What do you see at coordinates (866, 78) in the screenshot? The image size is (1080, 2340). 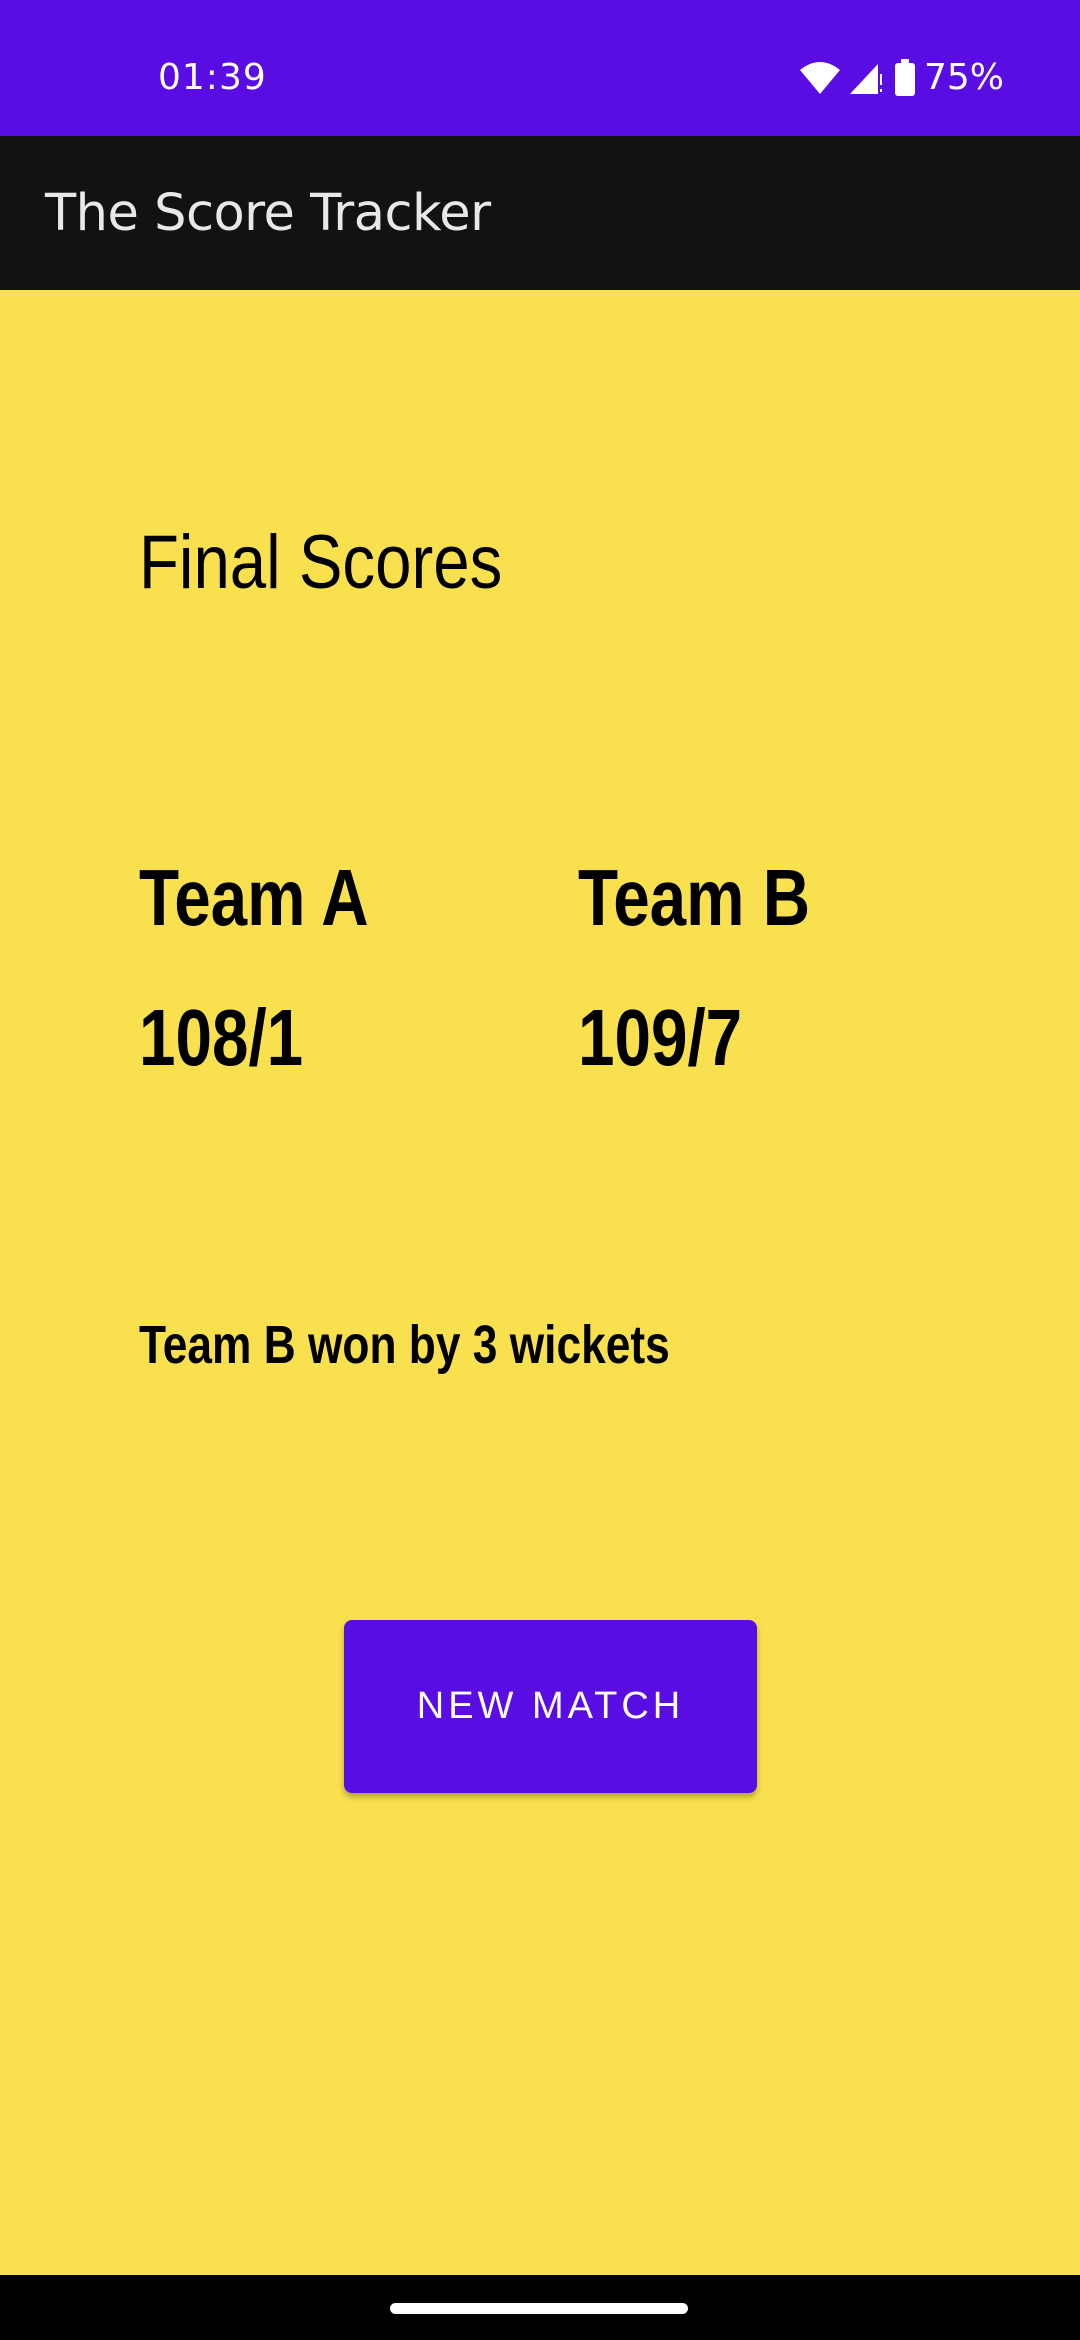 I see `signal-icon` at bounding box center [866, 78].